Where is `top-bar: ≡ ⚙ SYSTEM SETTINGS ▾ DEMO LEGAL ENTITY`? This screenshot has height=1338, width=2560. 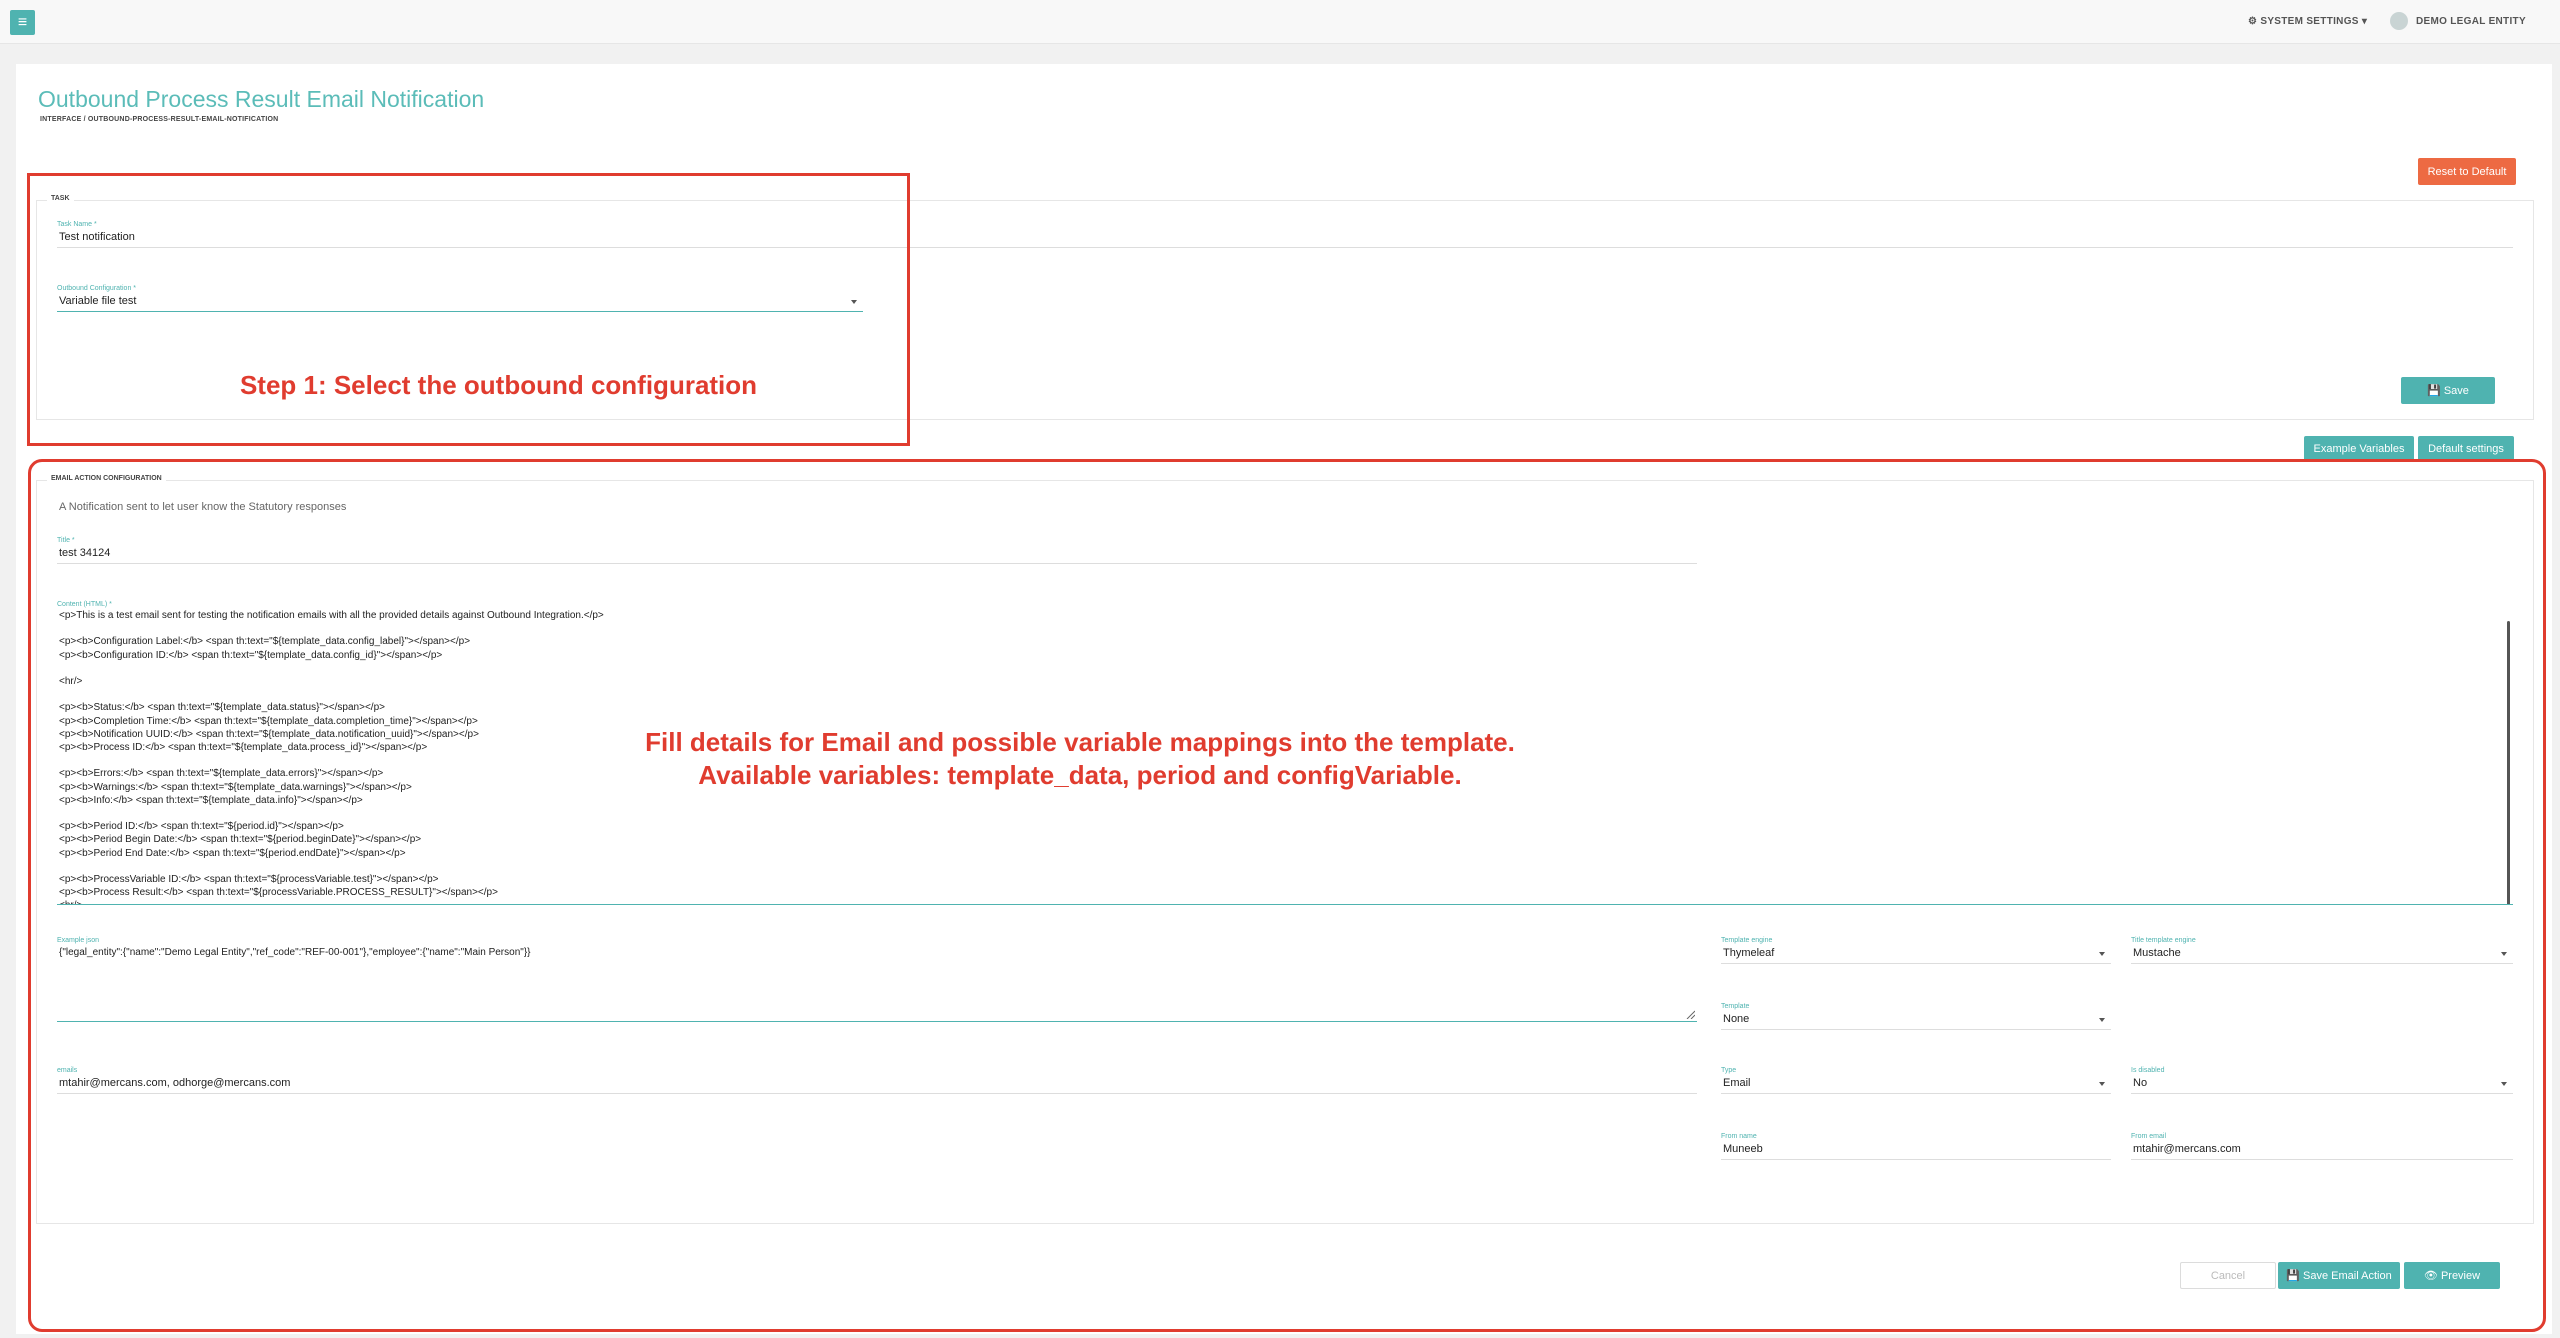 top-bar: ≡ ⚙ SYSTEM SETTINGS ▾ DEMO LEGAL ENTITY is located at coordinates (1280, 22).